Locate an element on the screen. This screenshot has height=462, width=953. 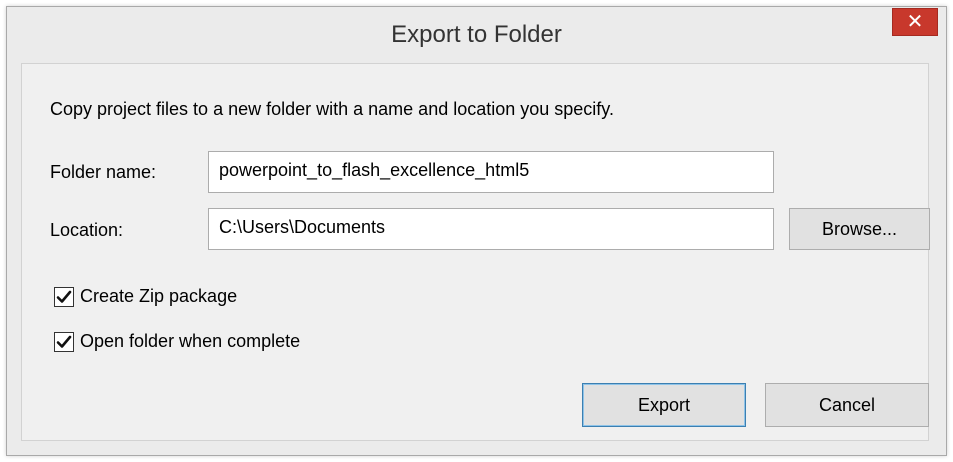
cancel-button: Cancel is located at coordinates (847, 405).